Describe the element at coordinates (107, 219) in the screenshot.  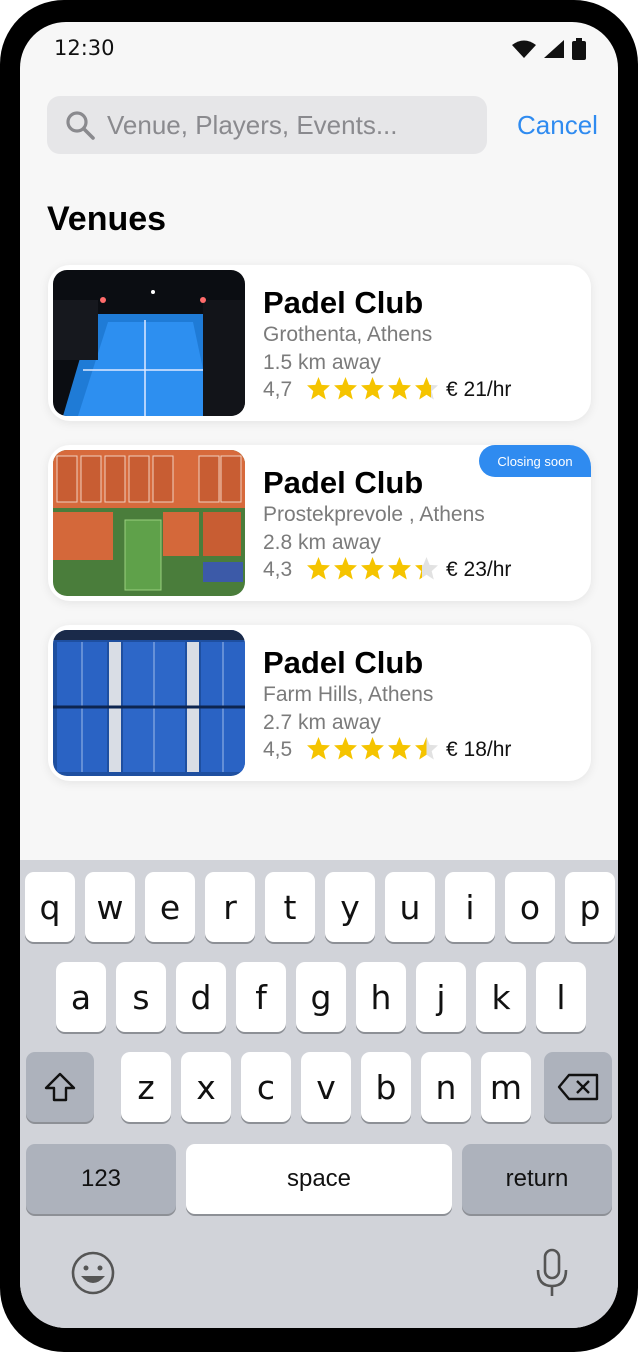
I see `section-title: Venues` at that location.